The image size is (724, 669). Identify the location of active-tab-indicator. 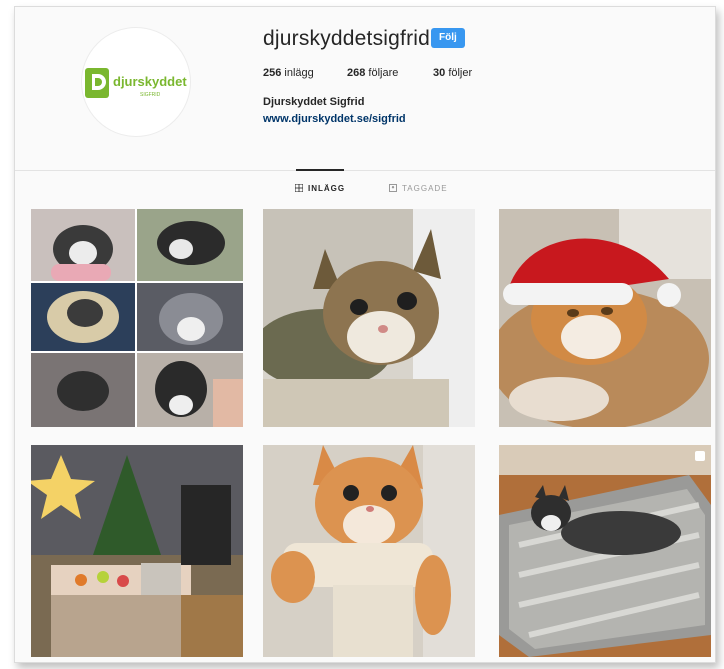
(320, 170).